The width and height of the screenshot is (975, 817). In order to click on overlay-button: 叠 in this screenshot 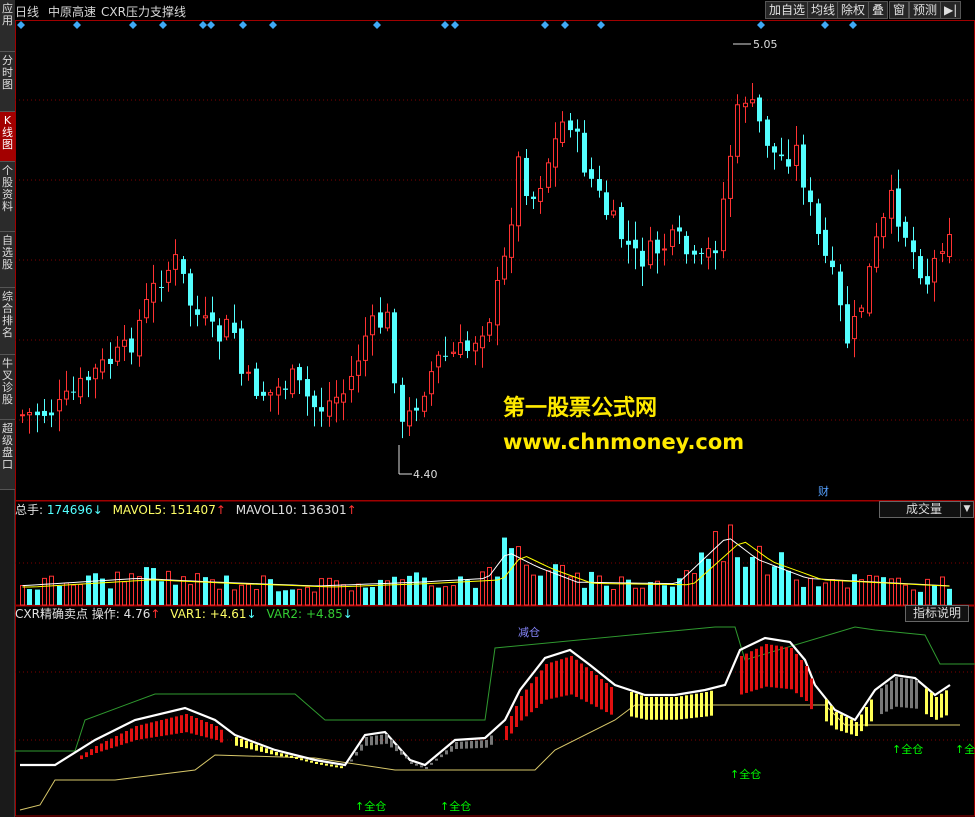, I will do `click(878, 10)`.